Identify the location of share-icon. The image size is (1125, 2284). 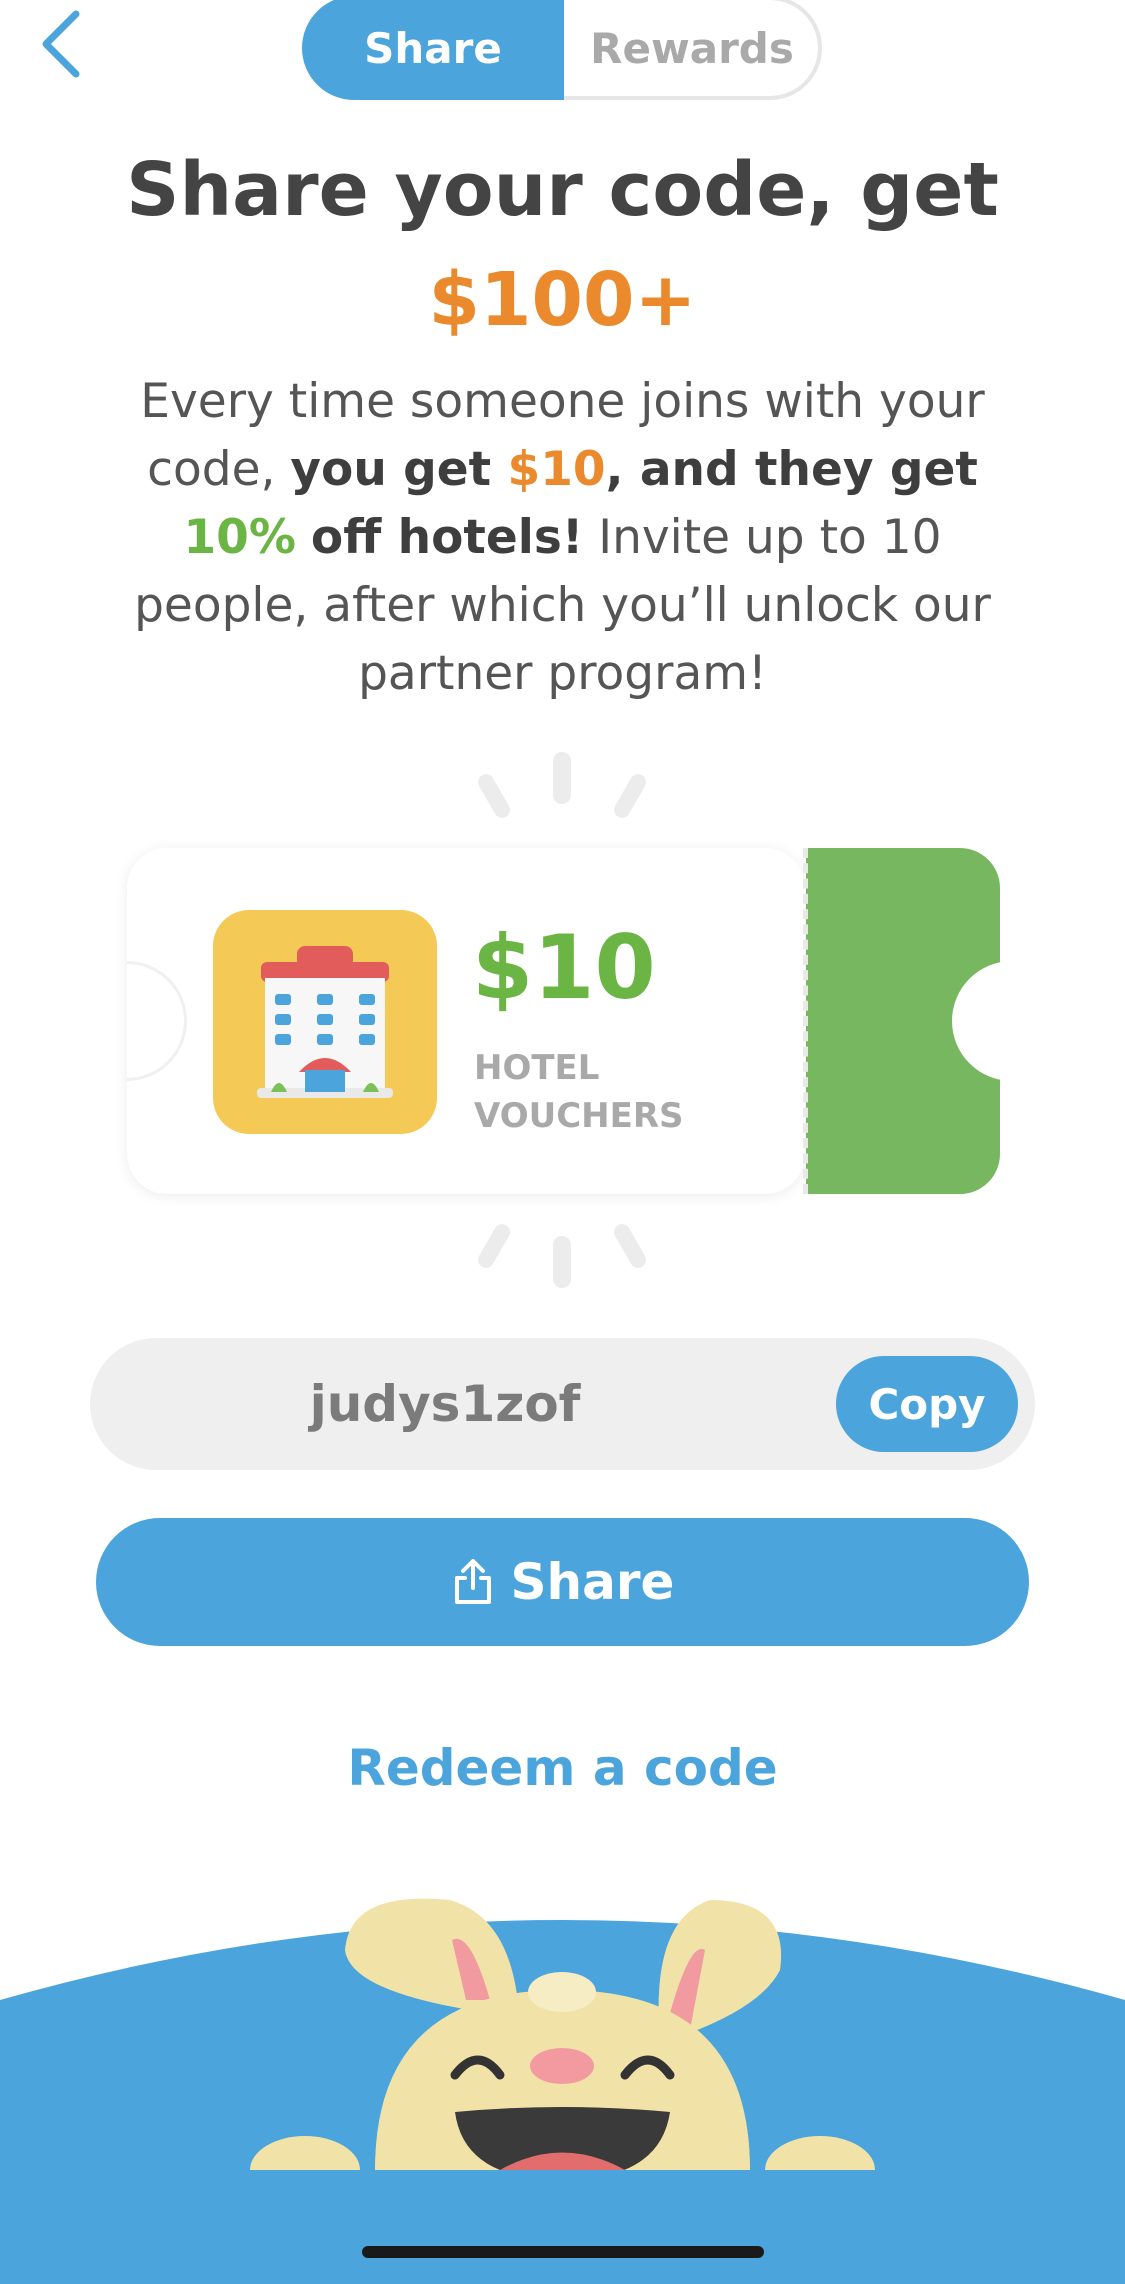
(472, 1581).